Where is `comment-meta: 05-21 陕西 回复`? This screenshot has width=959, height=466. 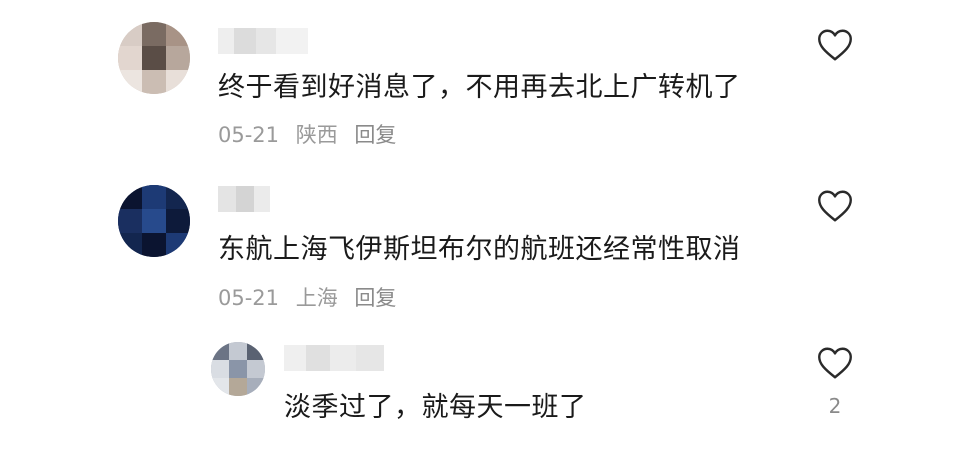
comment-meta: 05-21 陕西 回复 is located at coordinates (312, 135).